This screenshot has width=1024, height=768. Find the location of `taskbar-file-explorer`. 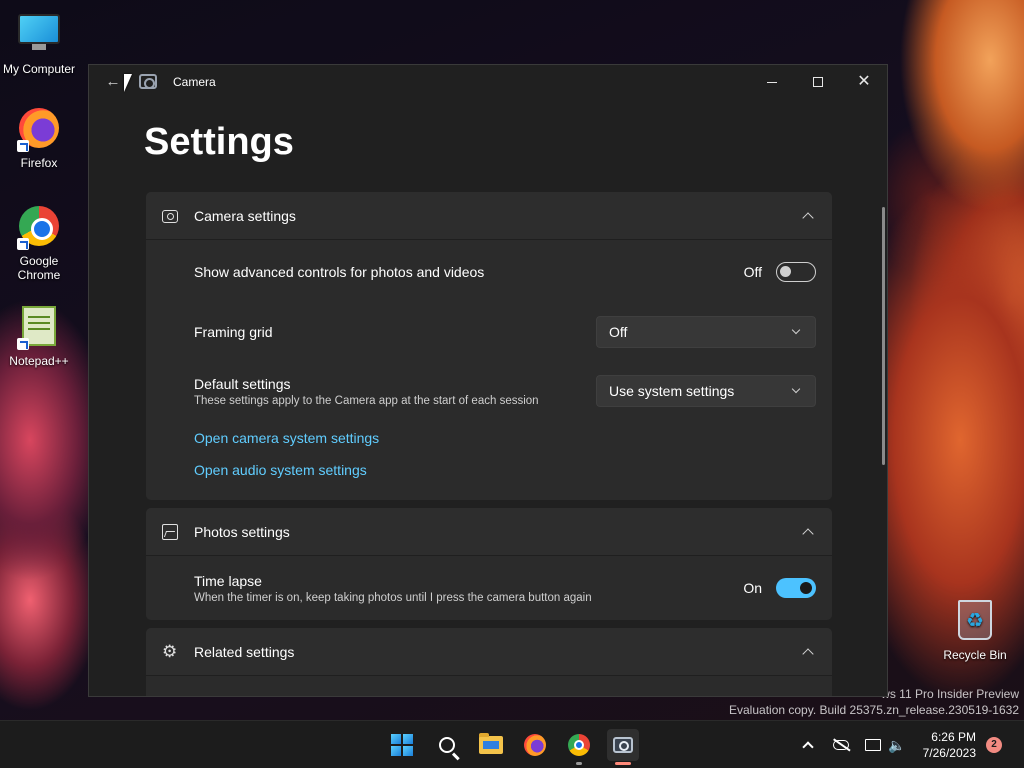

taskbar-file-explorer is located at coordinates (491, 745).